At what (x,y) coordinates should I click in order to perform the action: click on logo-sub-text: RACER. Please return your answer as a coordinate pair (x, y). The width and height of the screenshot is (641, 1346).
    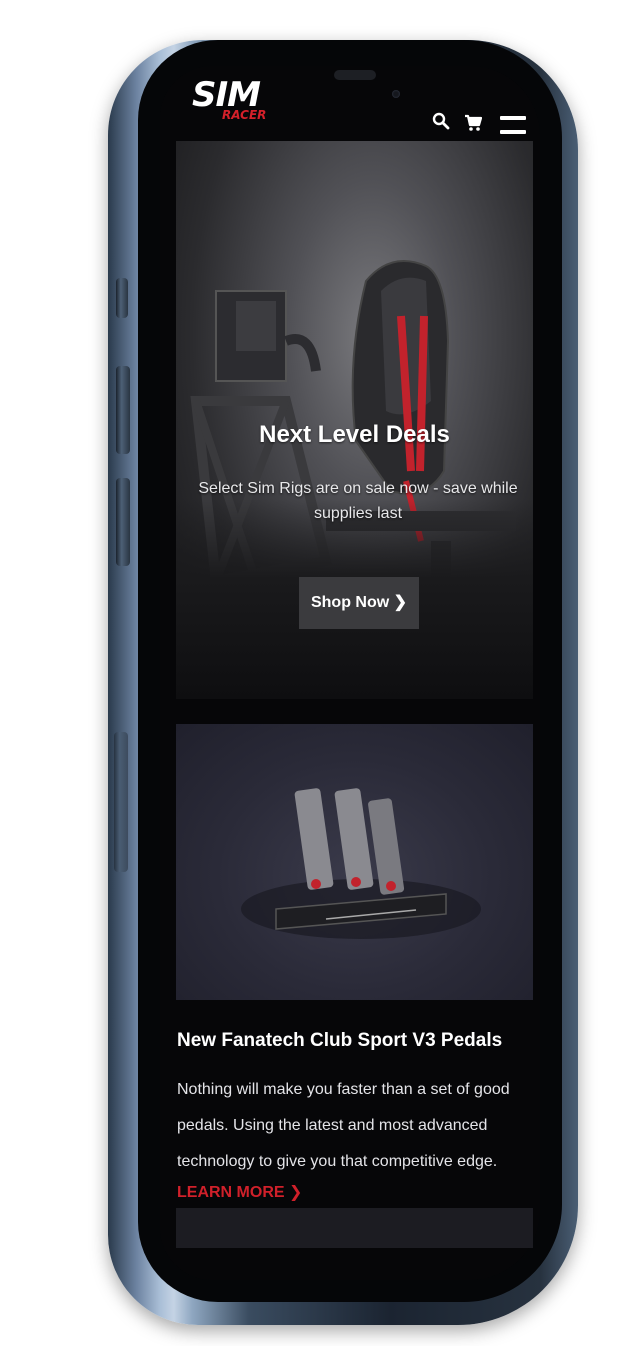
    Looking at the image, I should click on (244, 115).